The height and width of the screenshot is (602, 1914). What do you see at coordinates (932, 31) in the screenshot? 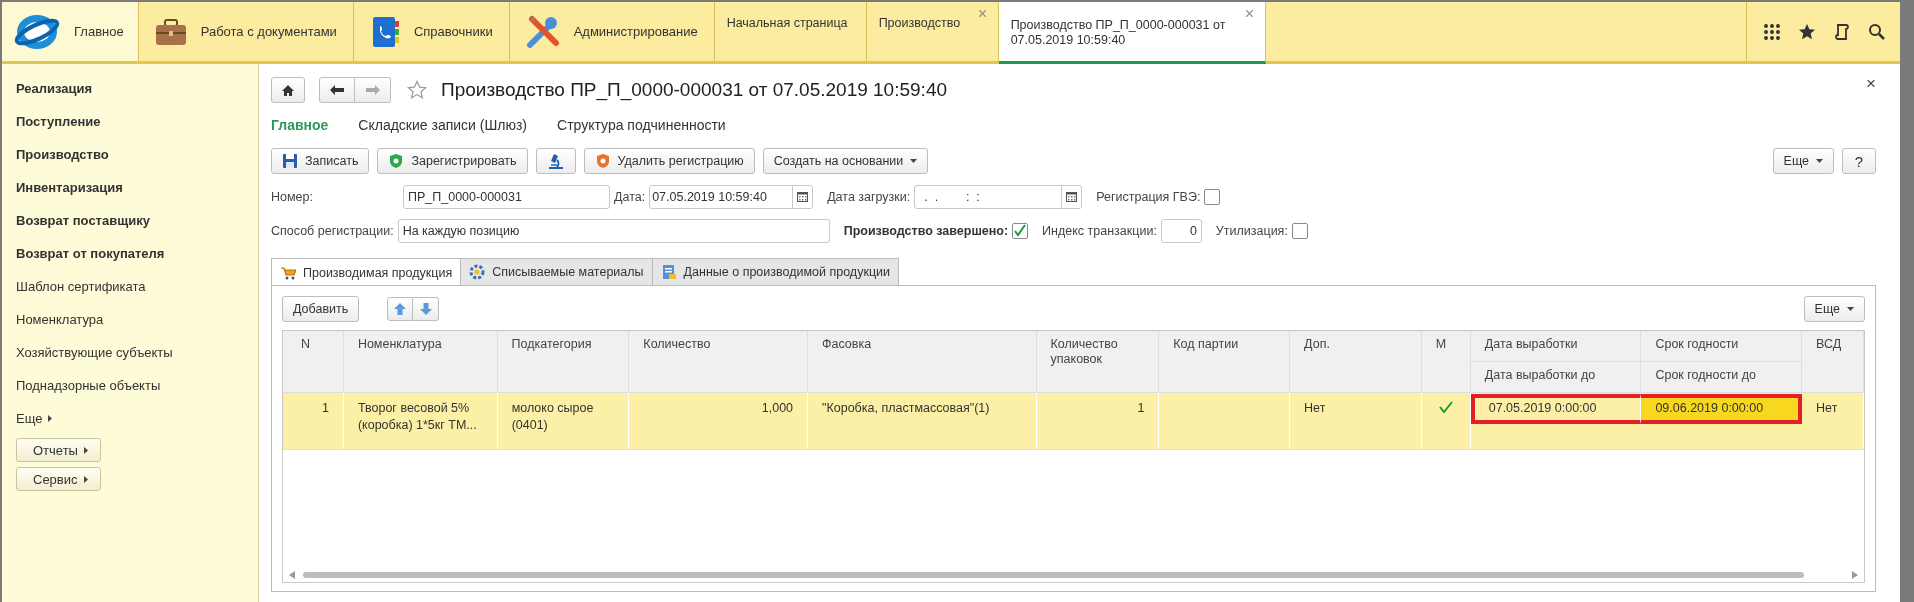
I see `window-tab: Производство` at bounding box center [932, 31].